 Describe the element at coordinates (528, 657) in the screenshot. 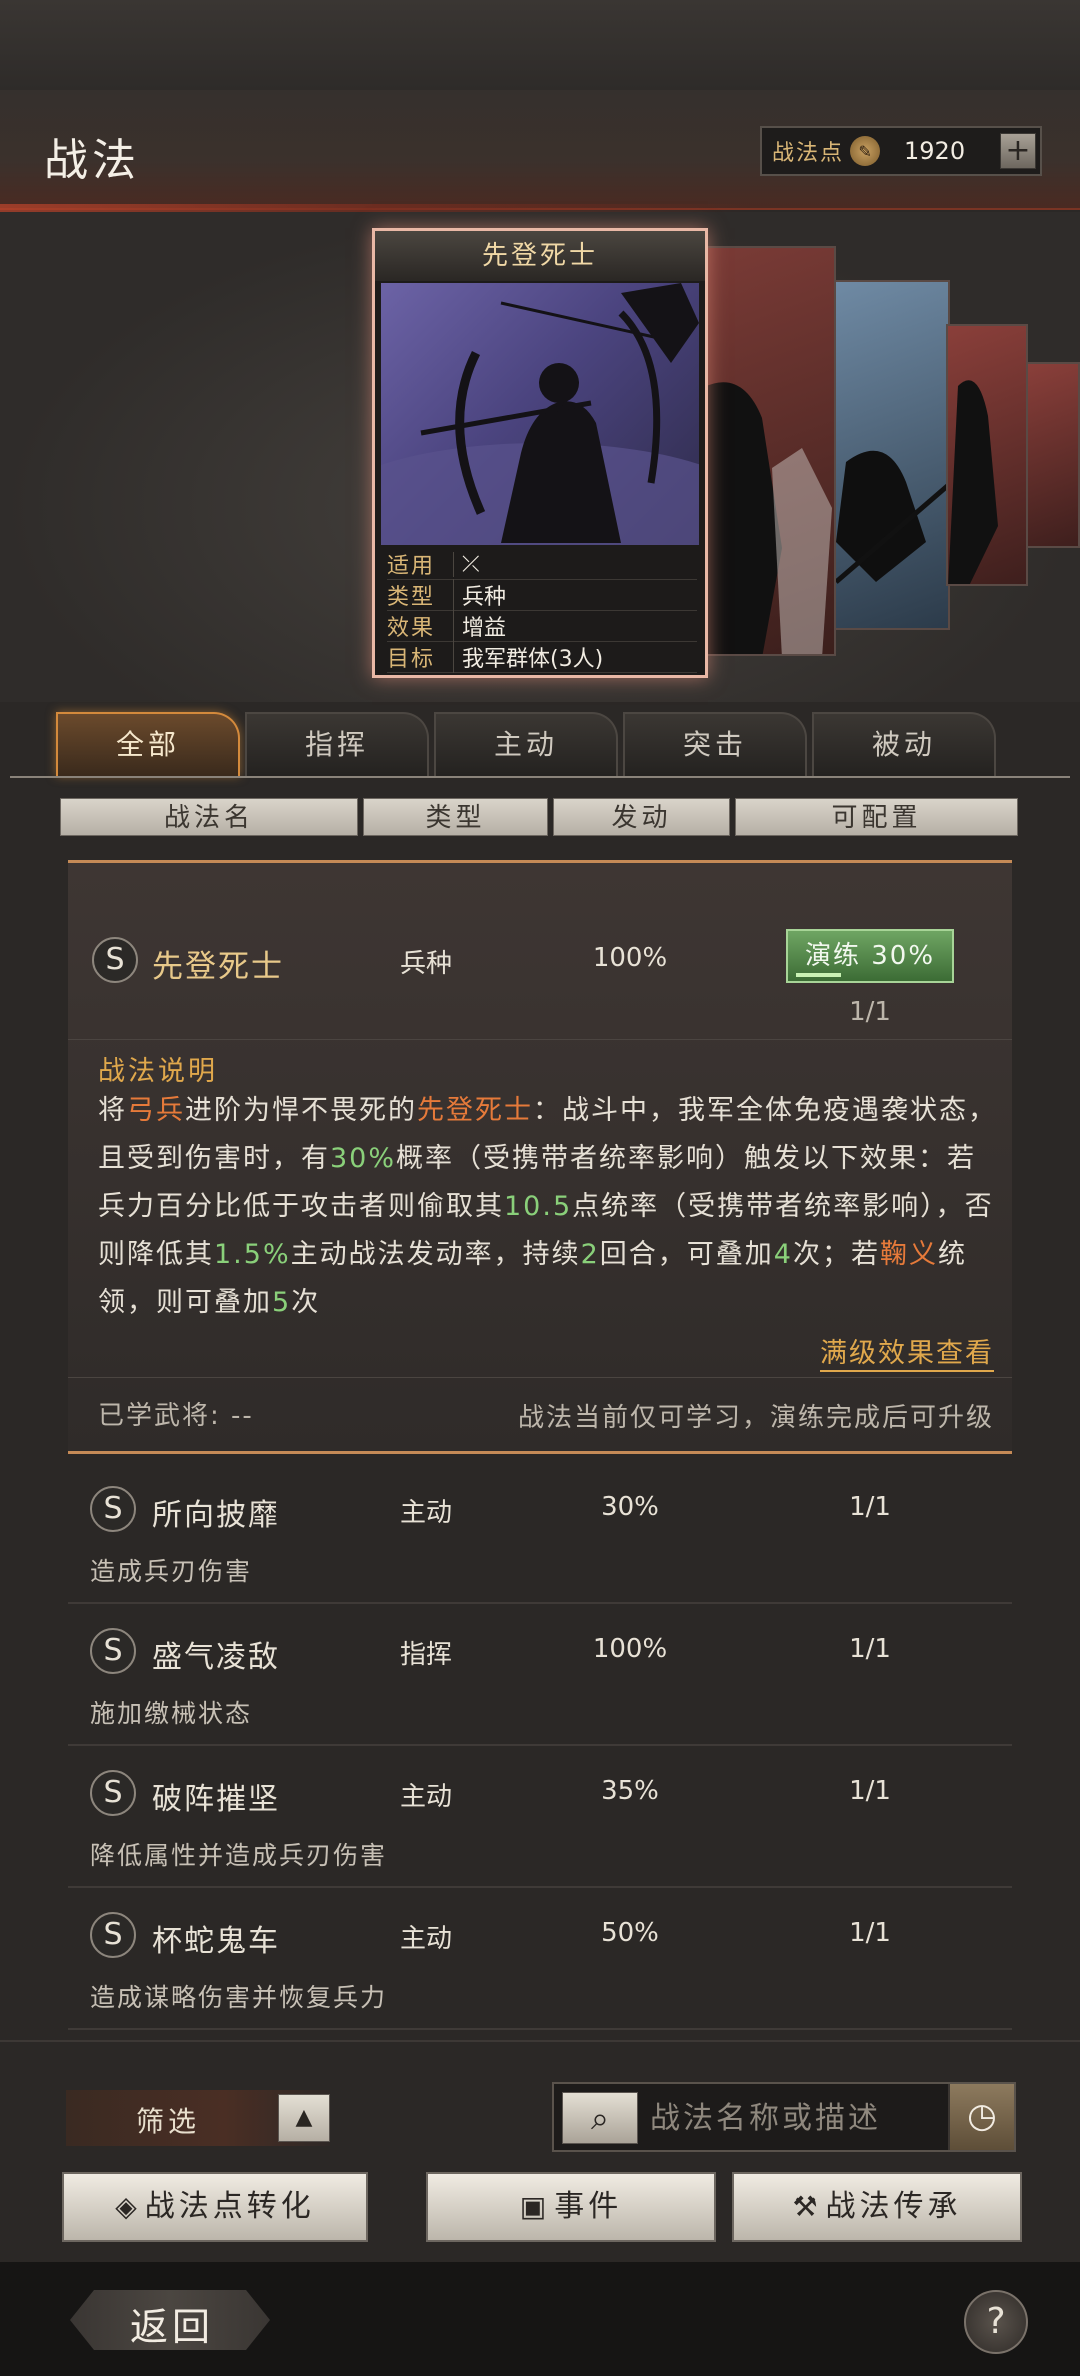

I see `card-info-value: 我军群体(3人)` at that location.